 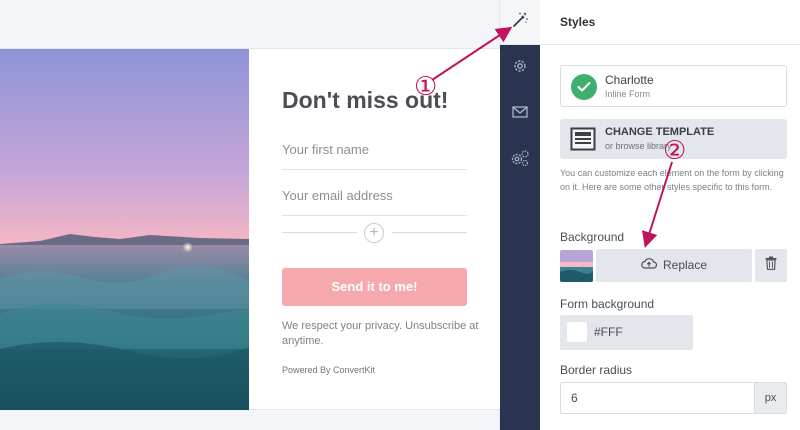 I want to click on integrations-tab, so click(x=520, y=160).